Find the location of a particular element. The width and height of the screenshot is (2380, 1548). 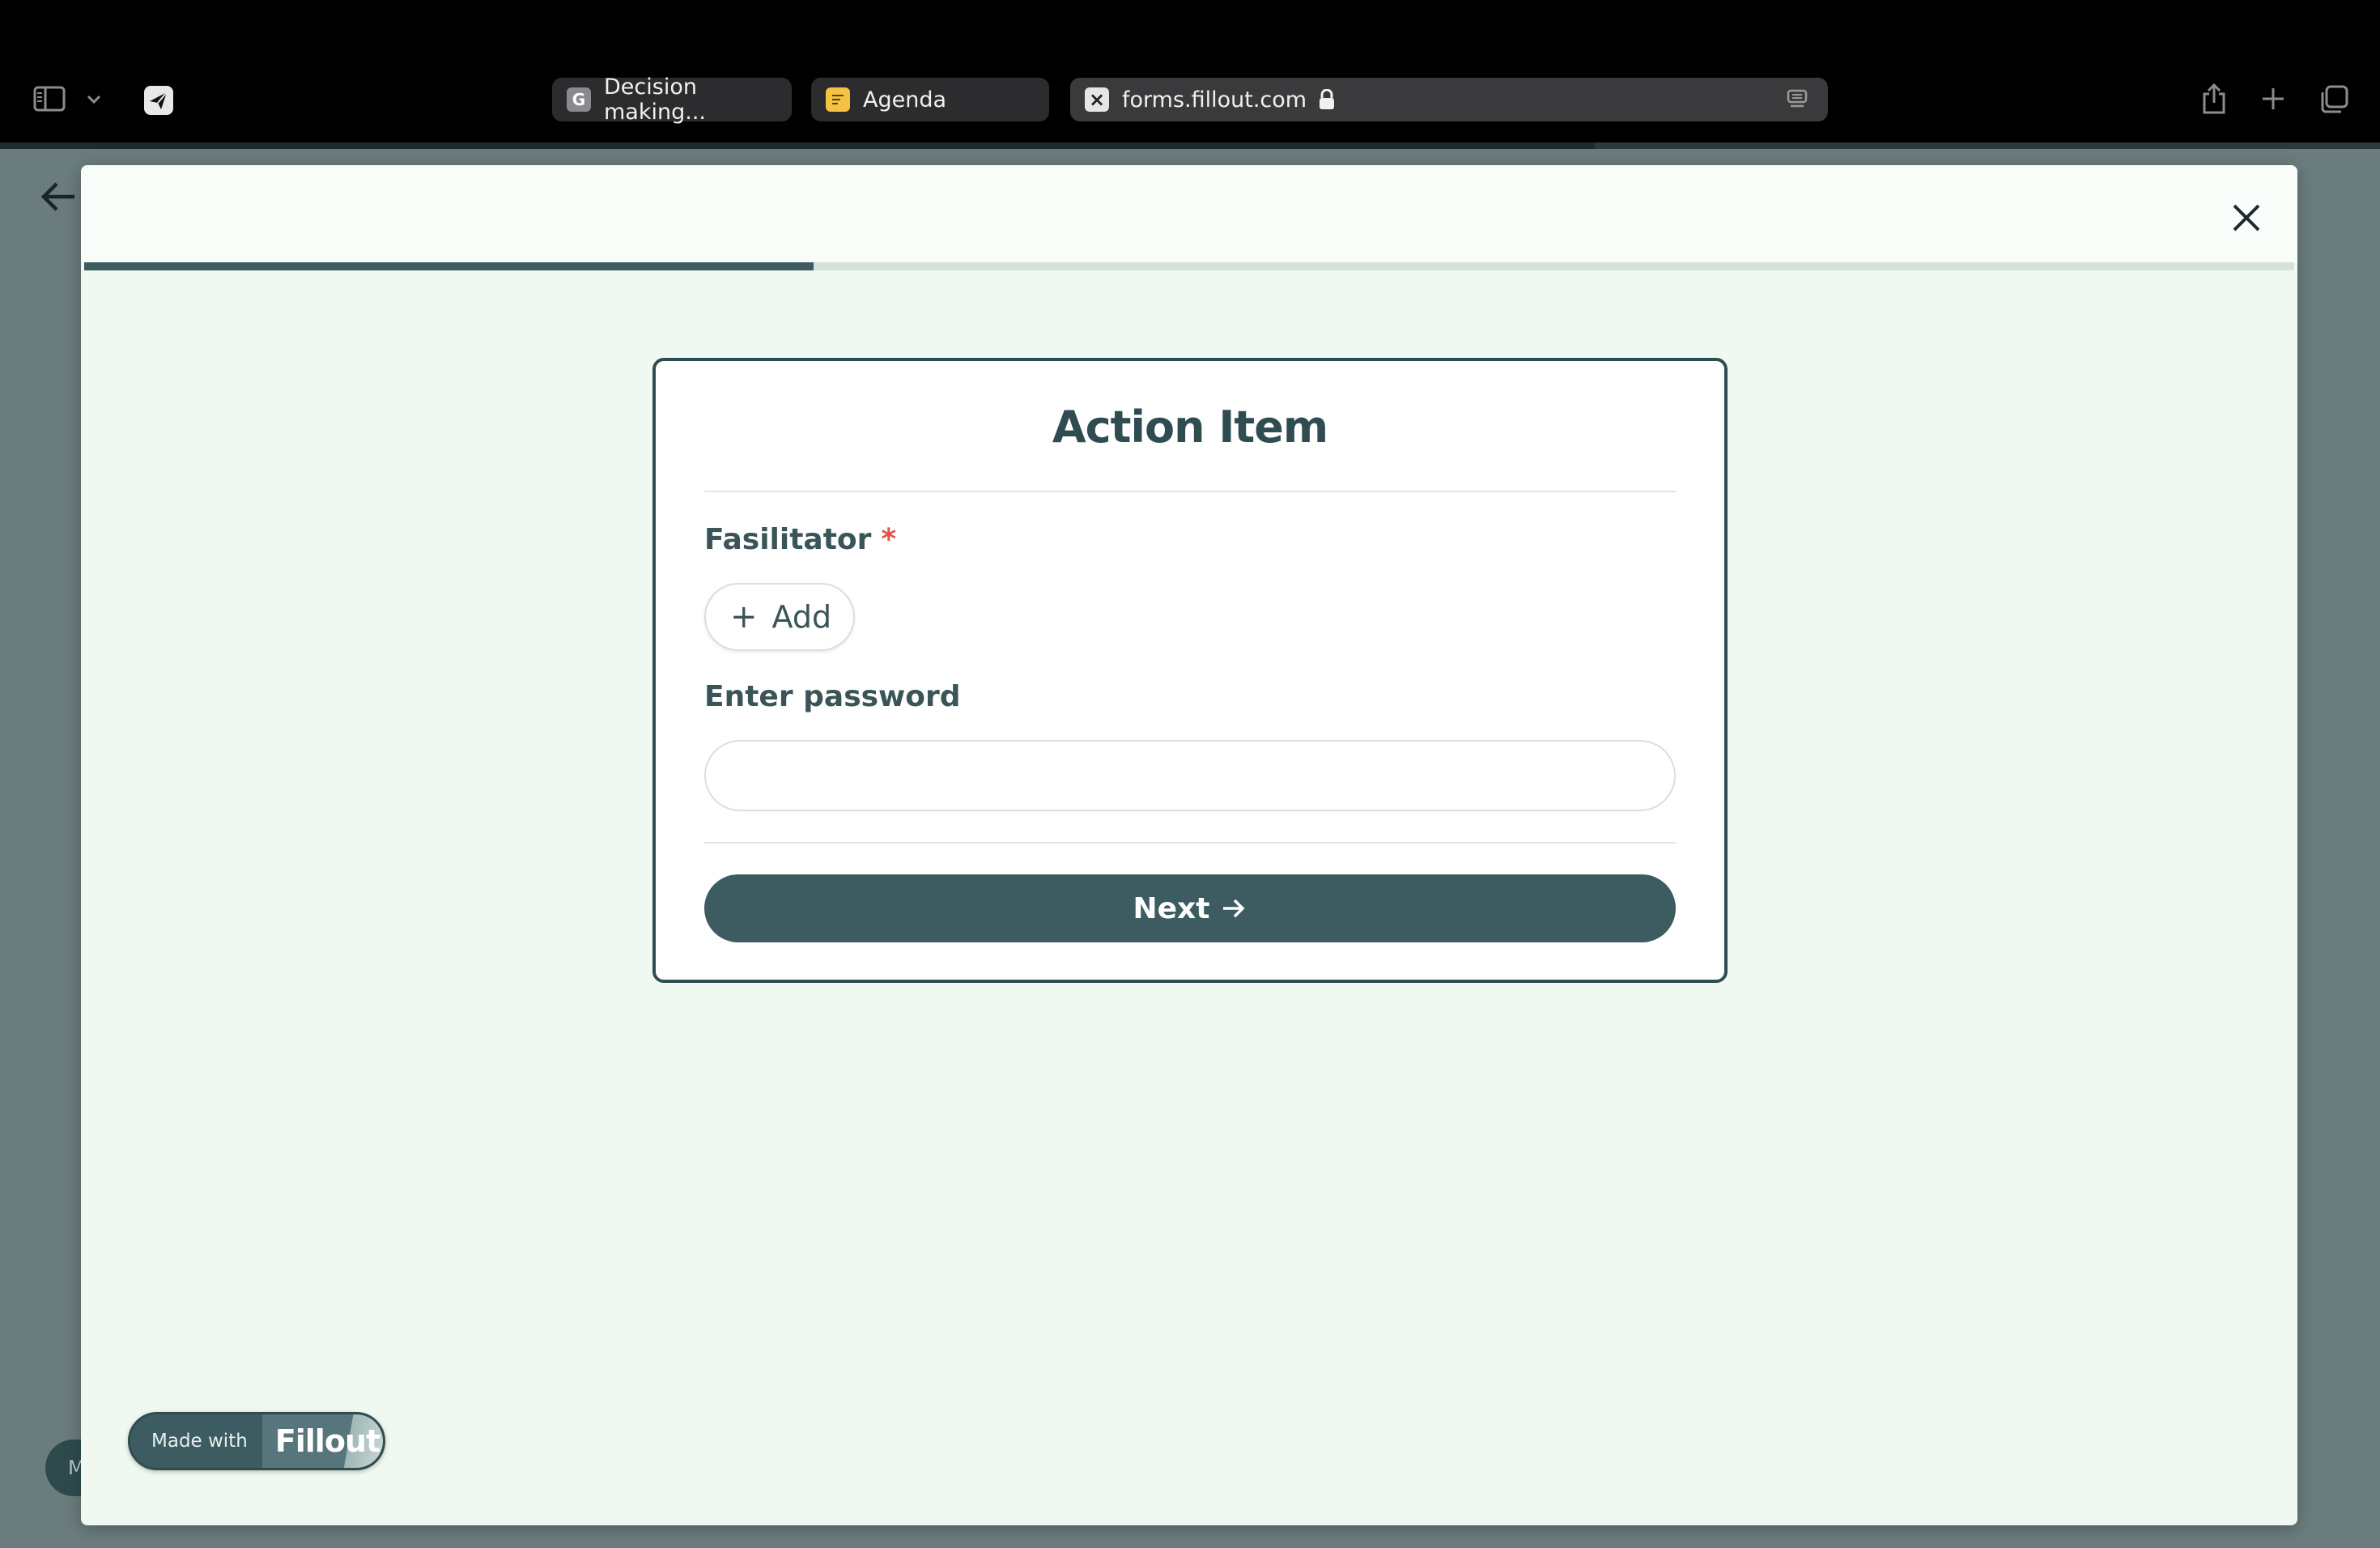

form-progress-bar is located at coordinates (1189, 266).